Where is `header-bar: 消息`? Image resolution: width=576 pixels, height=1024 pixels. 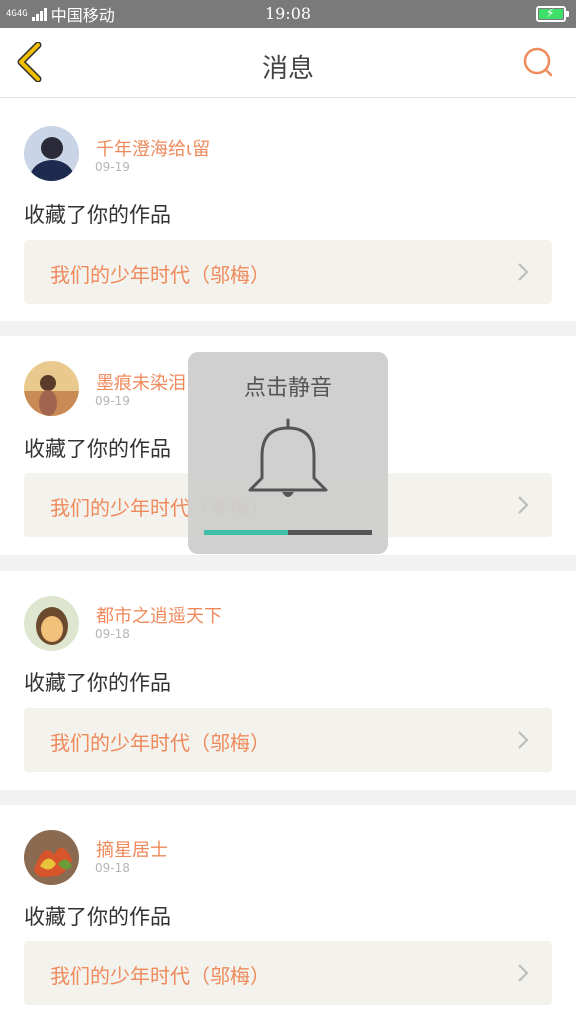
header-bar: 消息 is located at coordinates (288, 63).